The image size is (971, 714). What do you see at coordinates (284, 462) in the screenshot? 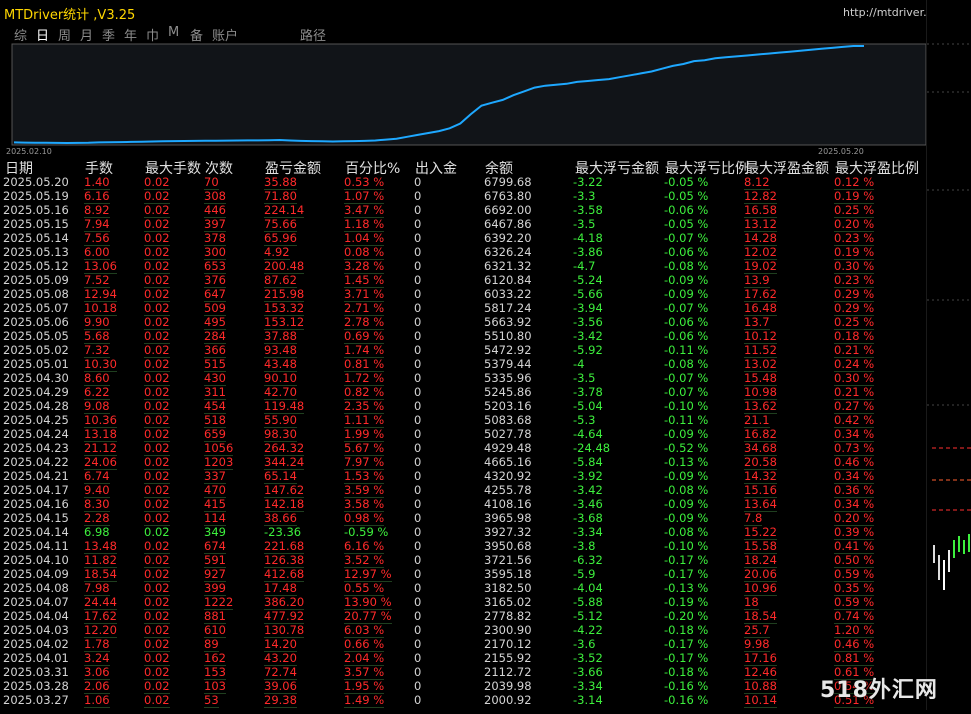
I see `cell-4: 344.24` at bounding box center [284, 462].